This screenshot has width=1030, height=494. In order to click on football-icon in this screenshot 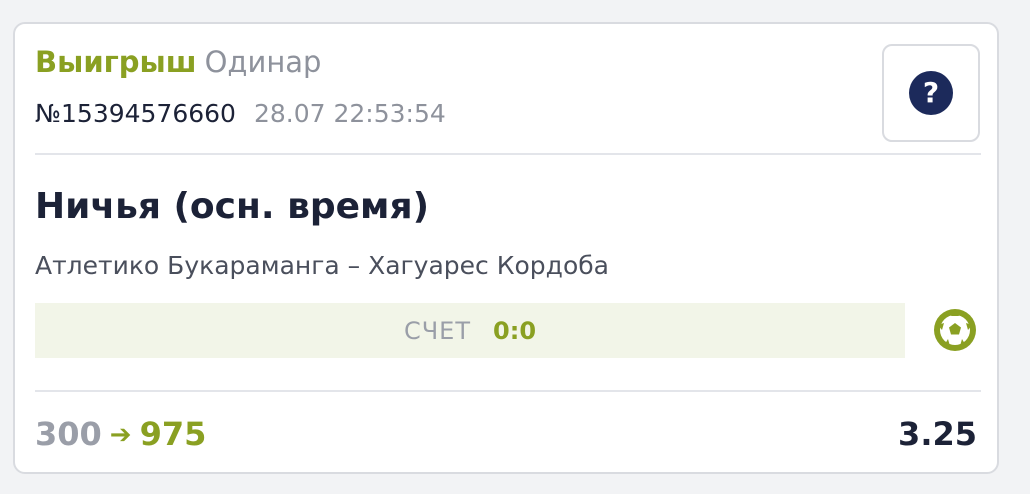, I will do `click(955, 330)`.